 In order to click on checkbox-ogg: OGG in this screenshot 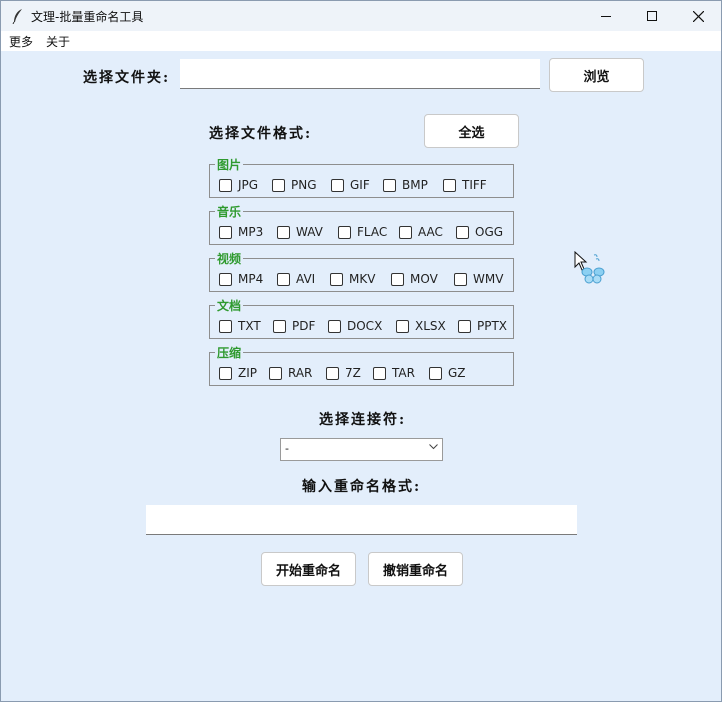, I will do `click(479, 232)`.